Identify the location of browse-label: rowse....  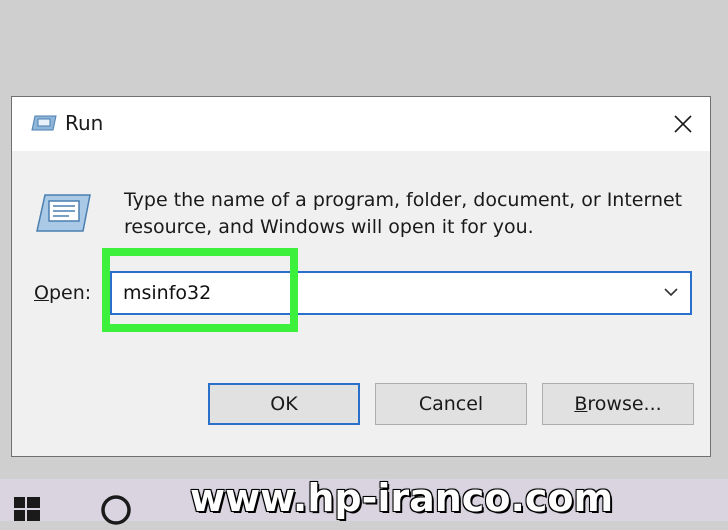
(624, 404).